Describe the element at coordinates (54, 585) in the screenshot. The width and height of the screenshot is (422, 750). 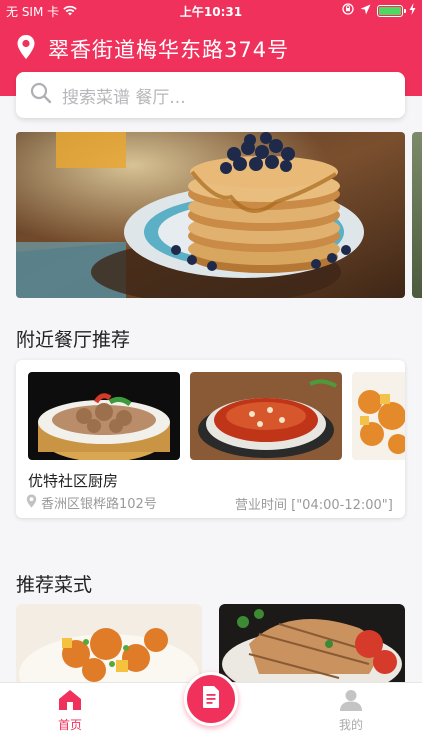
I see `recommended-section-title: 推荐菜式` at that location.